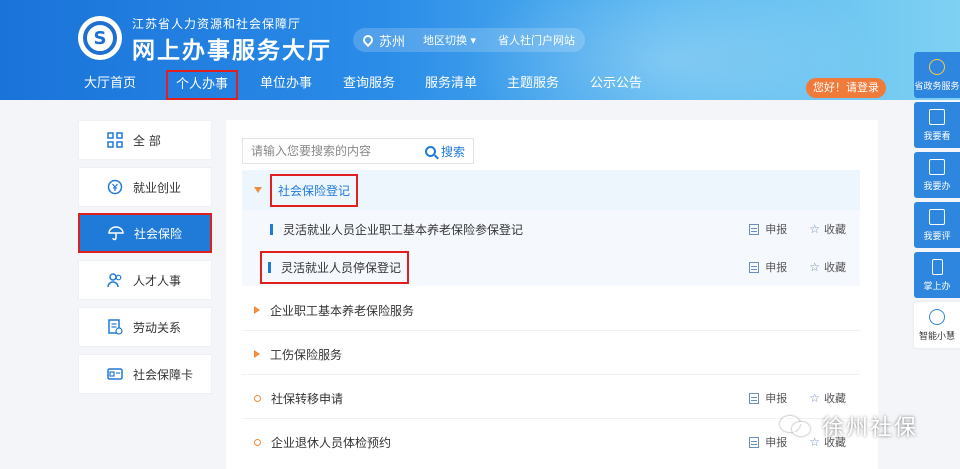 Image resolution: width=960 pixels, height=469 pixels. I want to click on nav-announcements: 公示公告, so click(616, 84).